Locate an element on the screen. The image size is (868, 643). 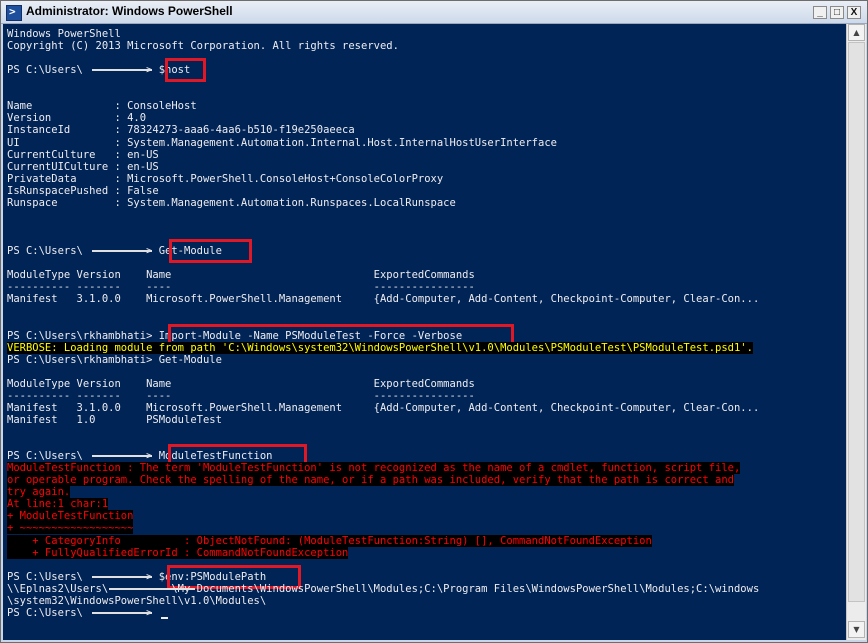
prompt-line: PS C:\Users\rkhambhati> Get-Module is located at coordinates (114, 359).